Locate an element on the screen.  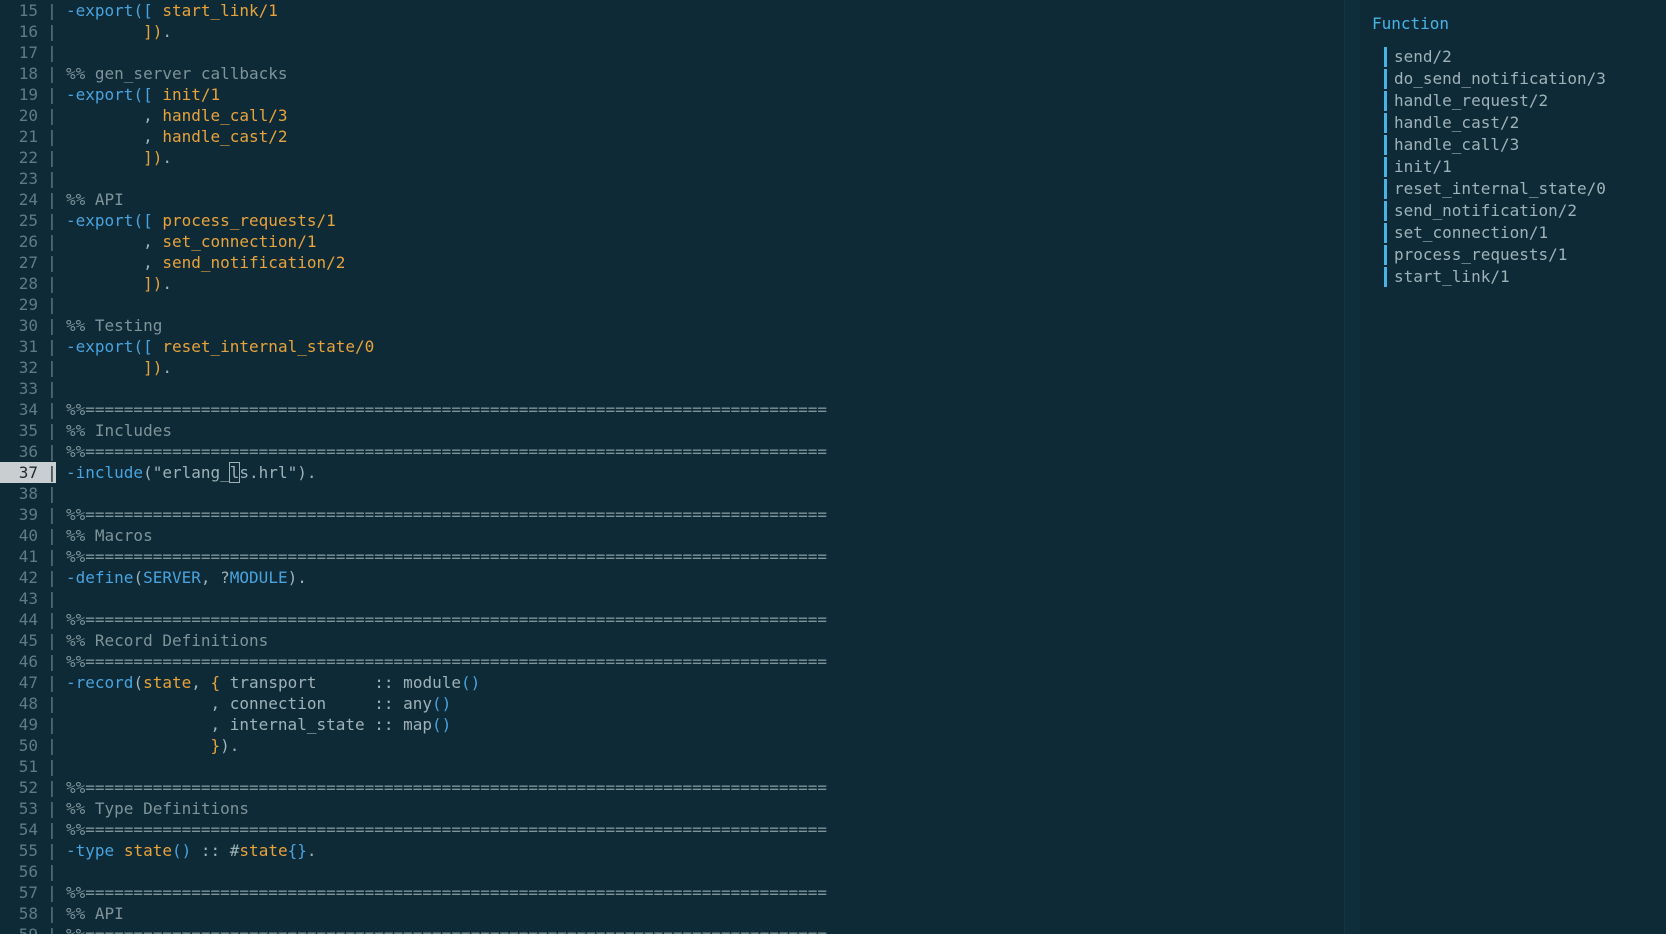
code-line: 49 | , internal_state :: map() is located at coordinates (673, 724).